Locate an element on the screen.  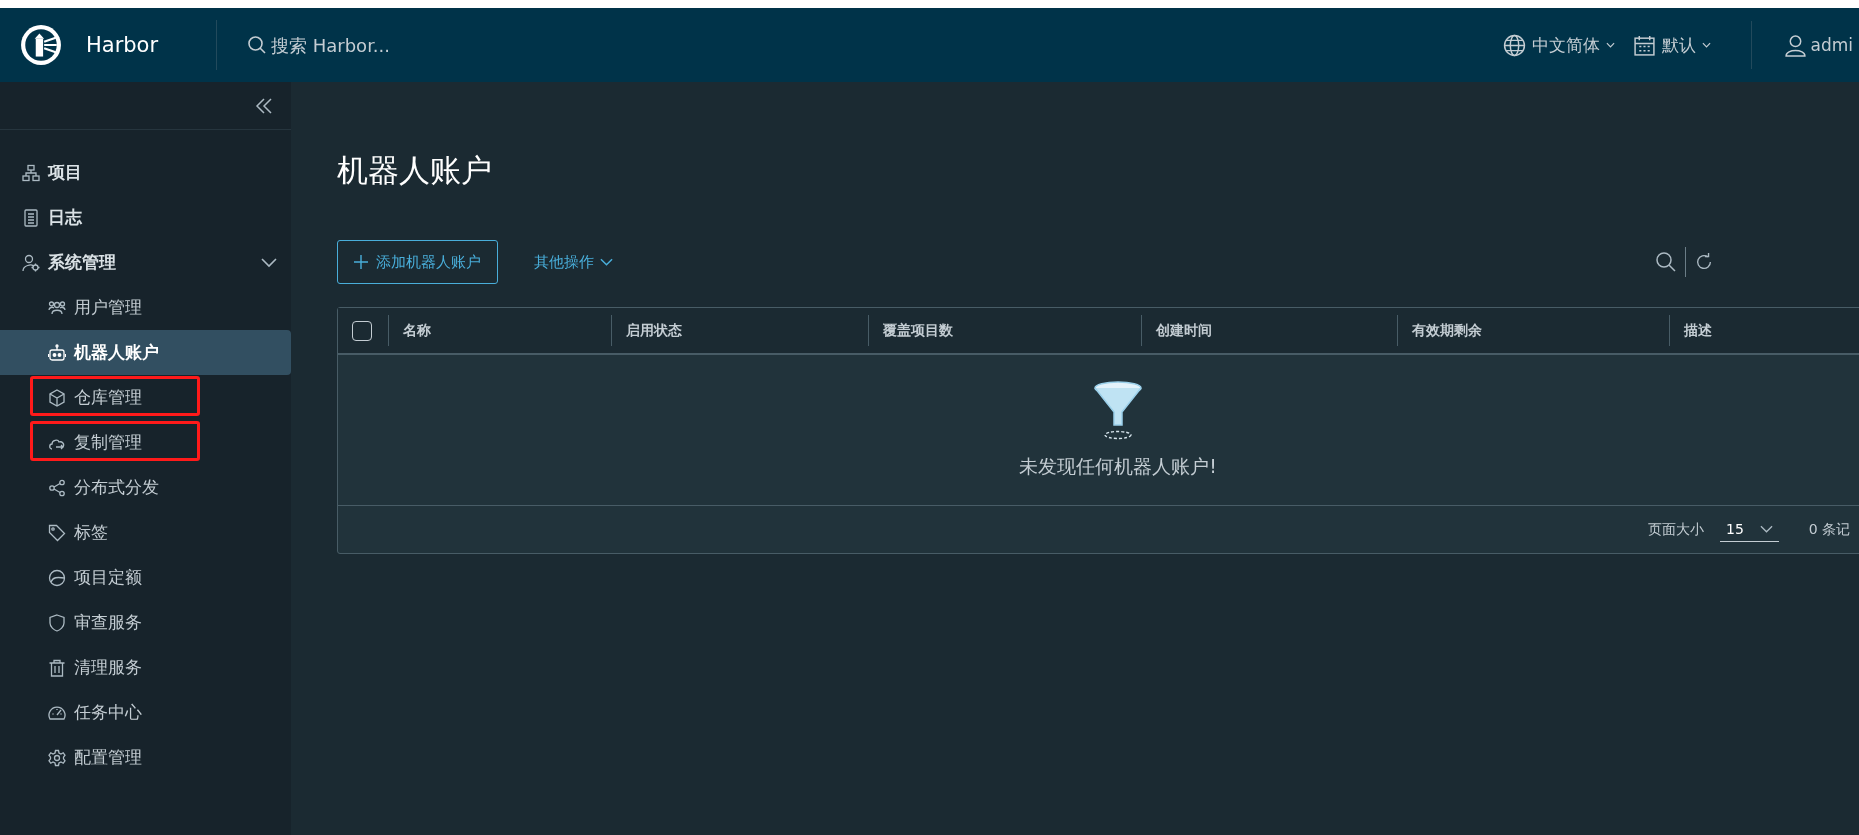
user-menu: admi is located at coordinates (1818, 45).